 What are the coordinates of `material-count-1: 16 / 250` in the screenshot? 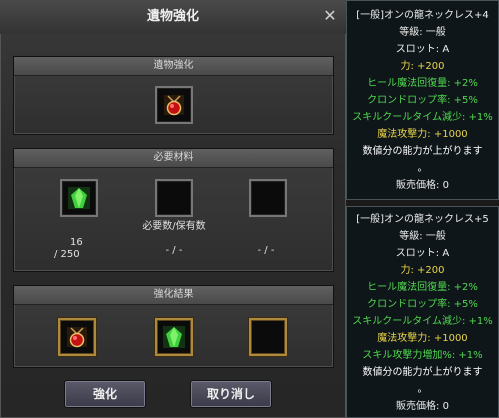 It's located at (79, 249).